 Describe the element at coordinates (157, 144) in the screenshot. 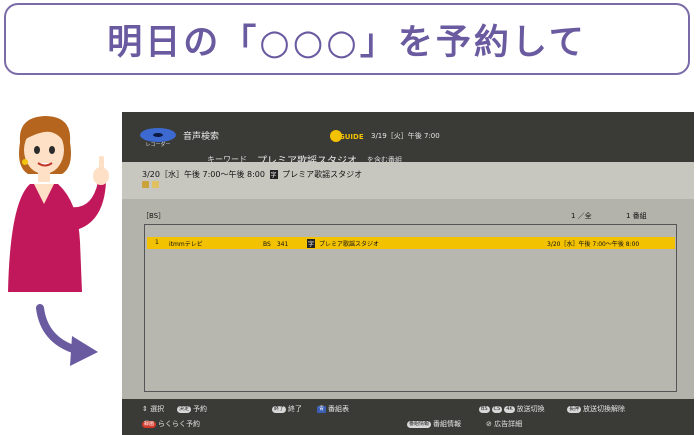

I see `svg-text: レコーダー` at that location.